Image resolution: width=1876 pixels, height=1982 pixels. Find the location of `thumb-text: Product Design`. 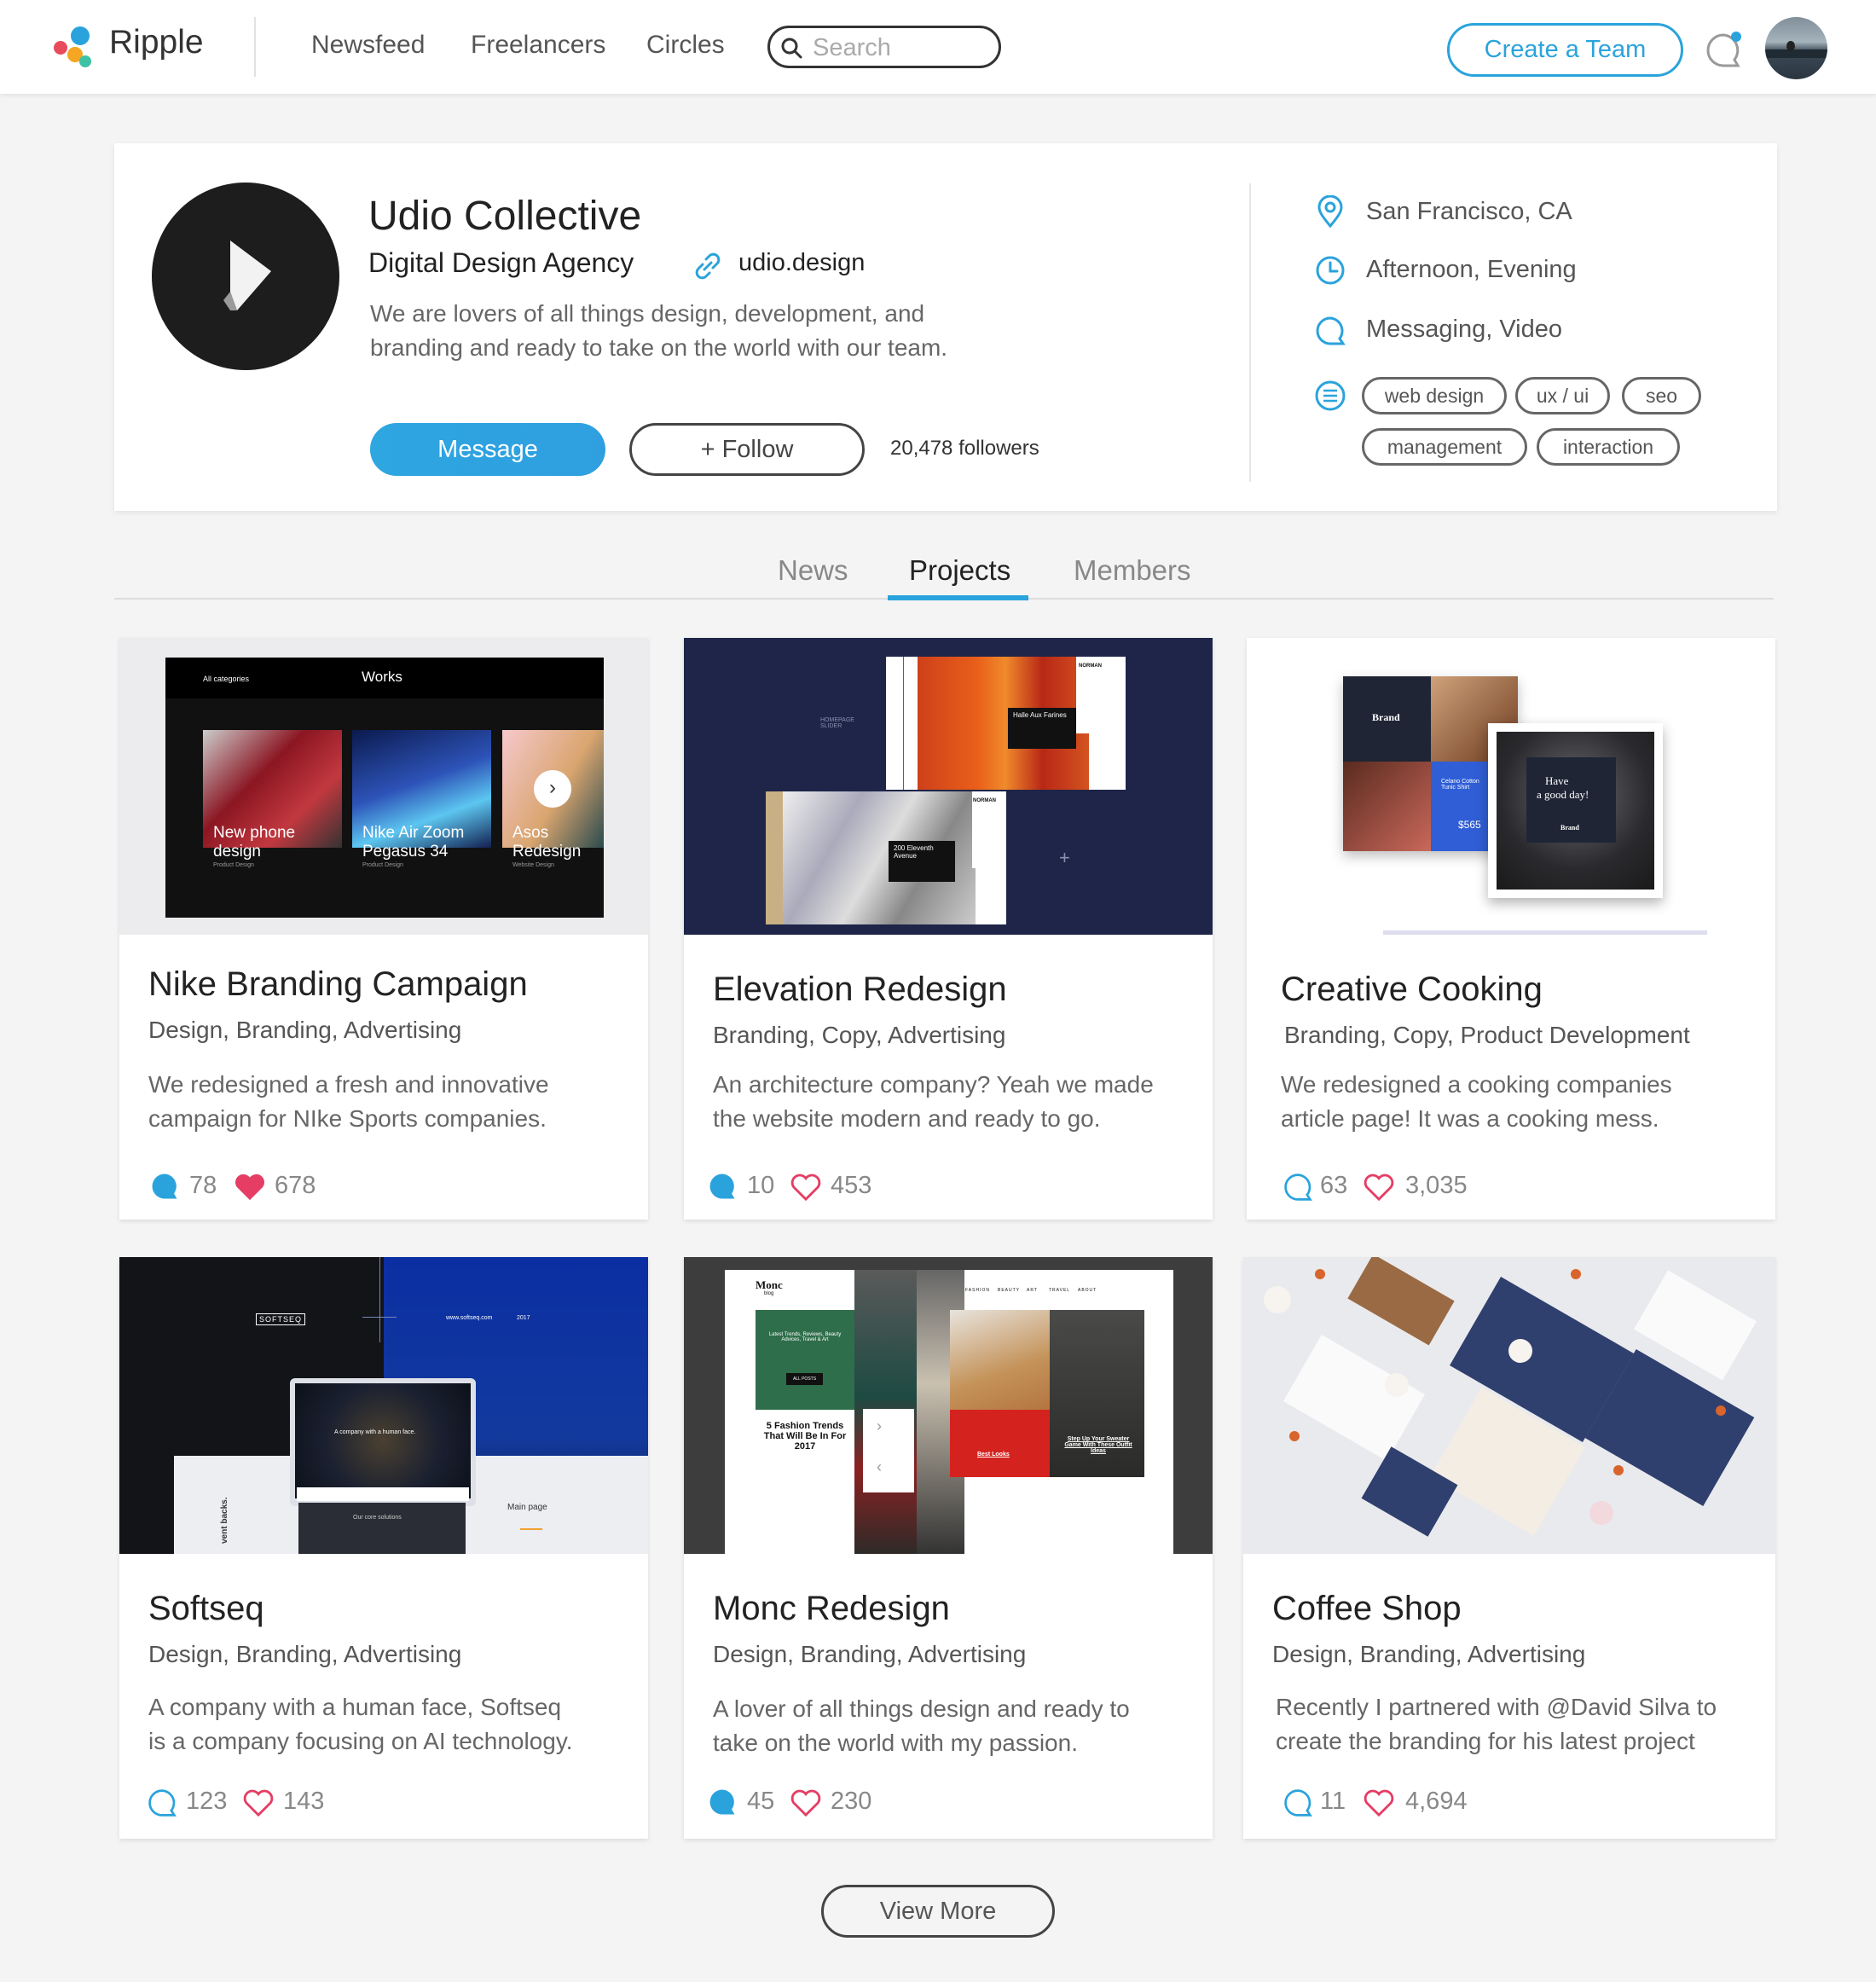

thumb-text: Product Design is located at coordinates (234, 865).